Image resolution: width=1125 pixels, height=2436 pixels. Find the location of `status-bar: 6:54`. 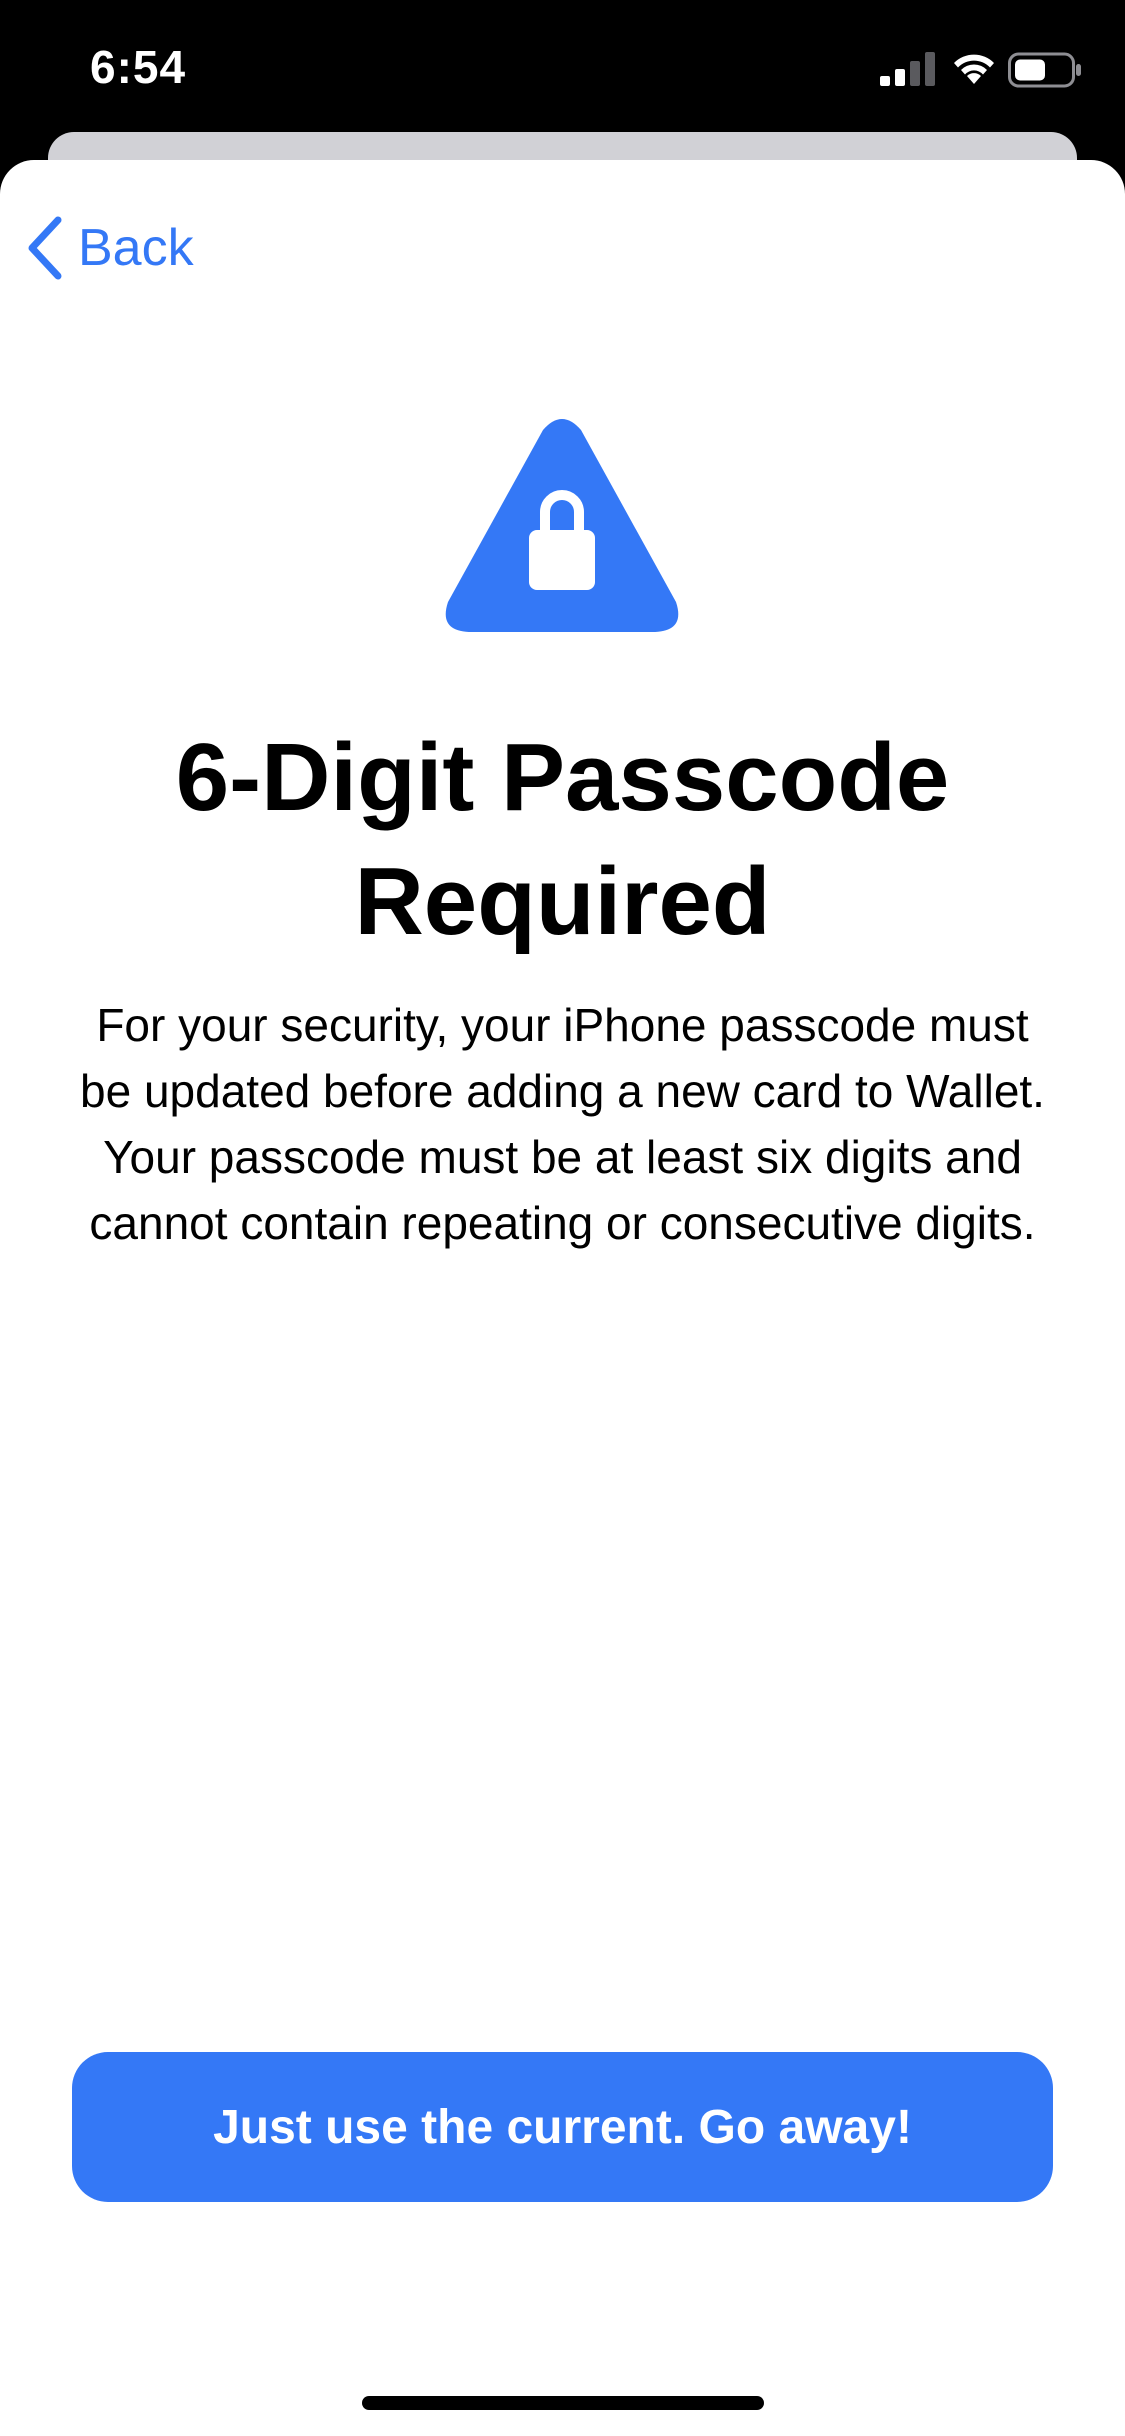

status-bar: 6:54 is located at coordinates (562, 65).